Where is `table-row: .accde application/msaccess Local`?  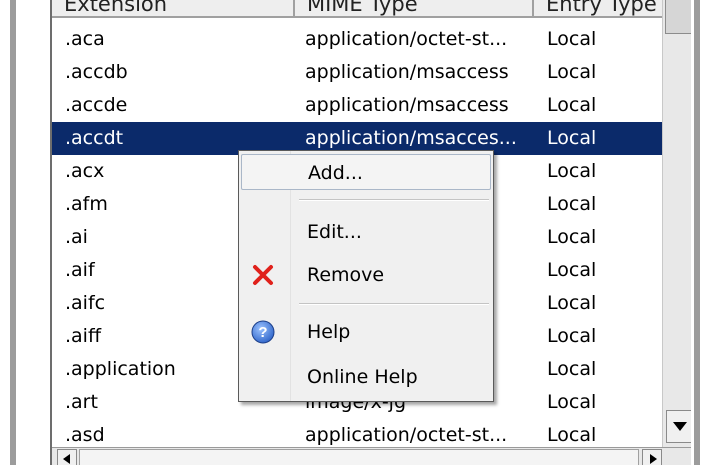 table-row: .accde application/msaccess Local is located at coordinates (357, 105).